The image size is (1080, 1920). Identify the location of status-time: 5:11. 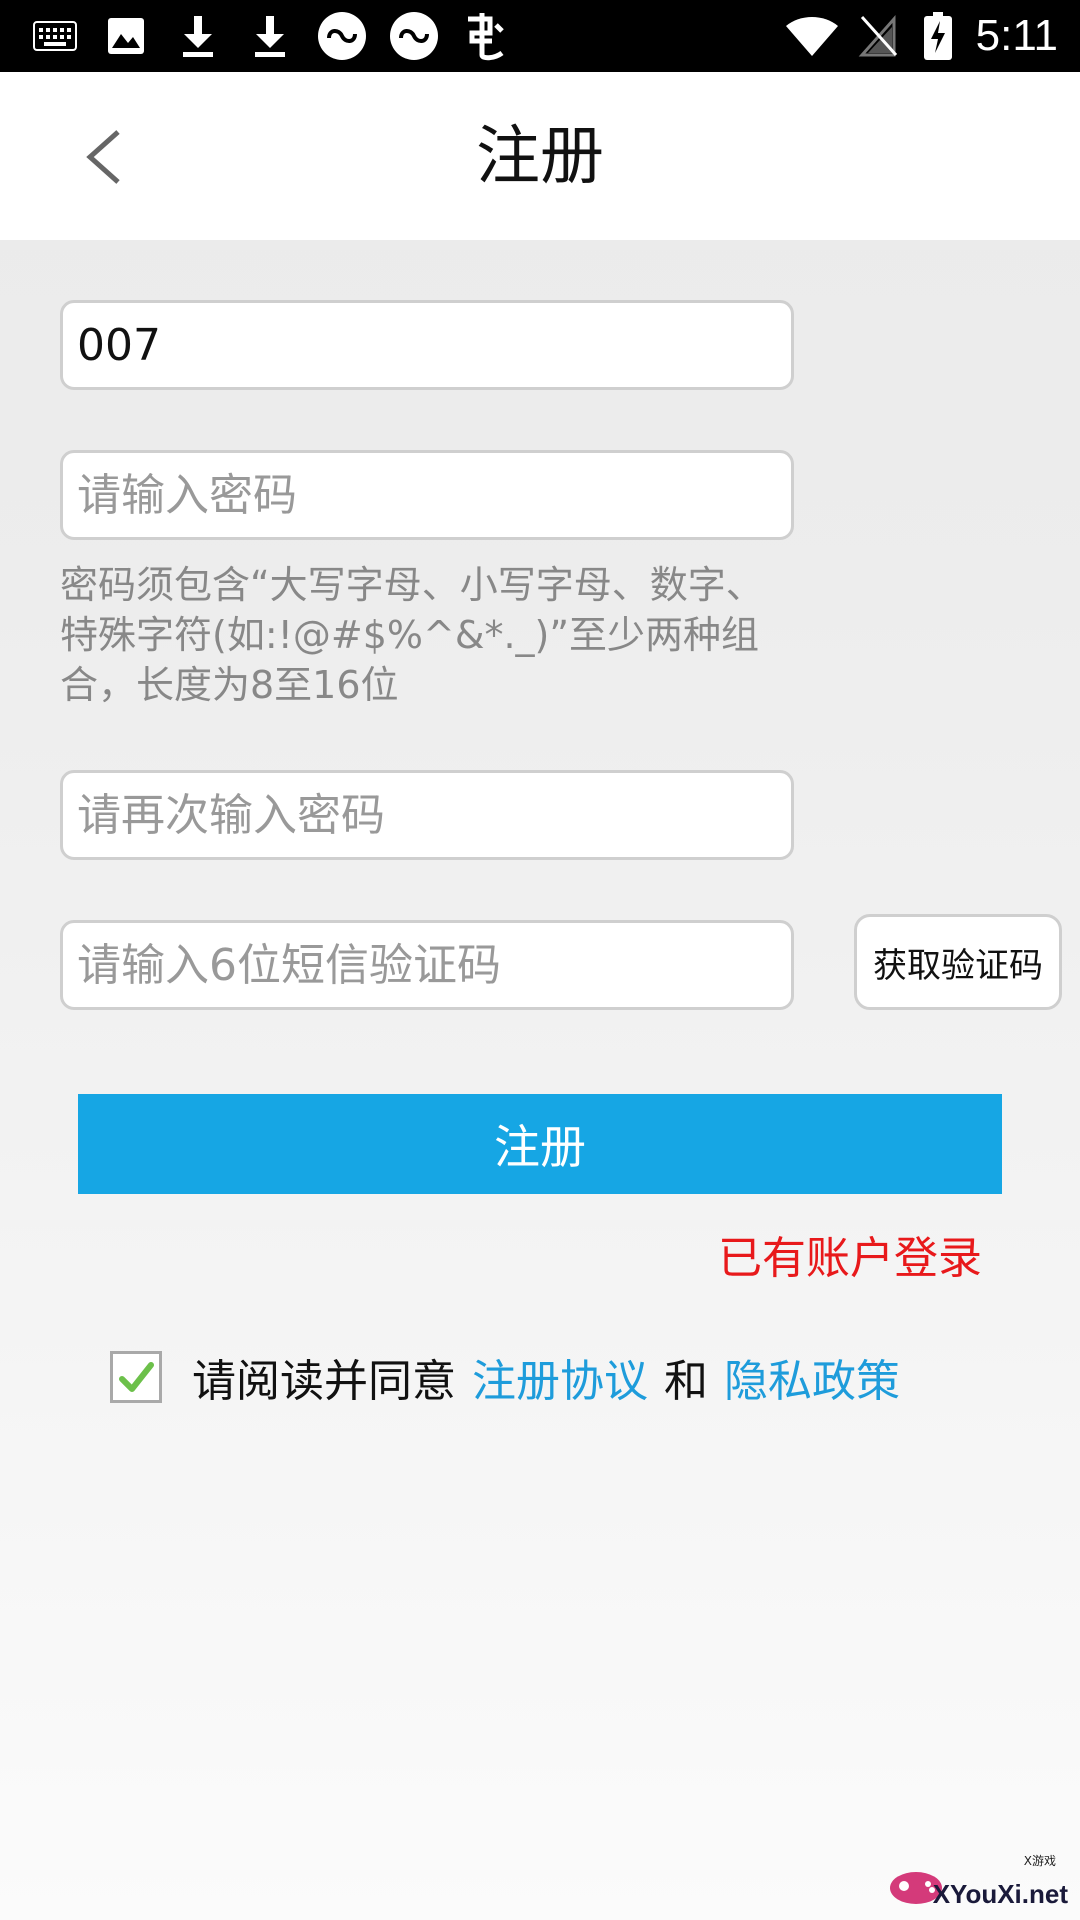
(1016, 35).